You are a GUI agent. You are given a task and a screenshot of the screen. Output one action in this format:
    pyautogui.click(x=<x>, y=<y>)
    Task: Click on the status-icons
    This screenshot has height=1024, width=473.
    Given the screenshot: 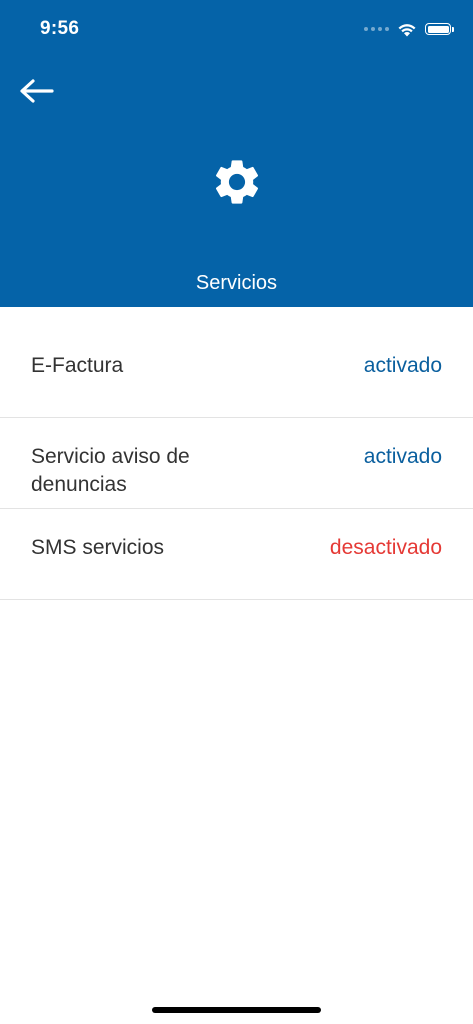 What is the action you would take?
    pyautogui.click(x=409, y=29)
    